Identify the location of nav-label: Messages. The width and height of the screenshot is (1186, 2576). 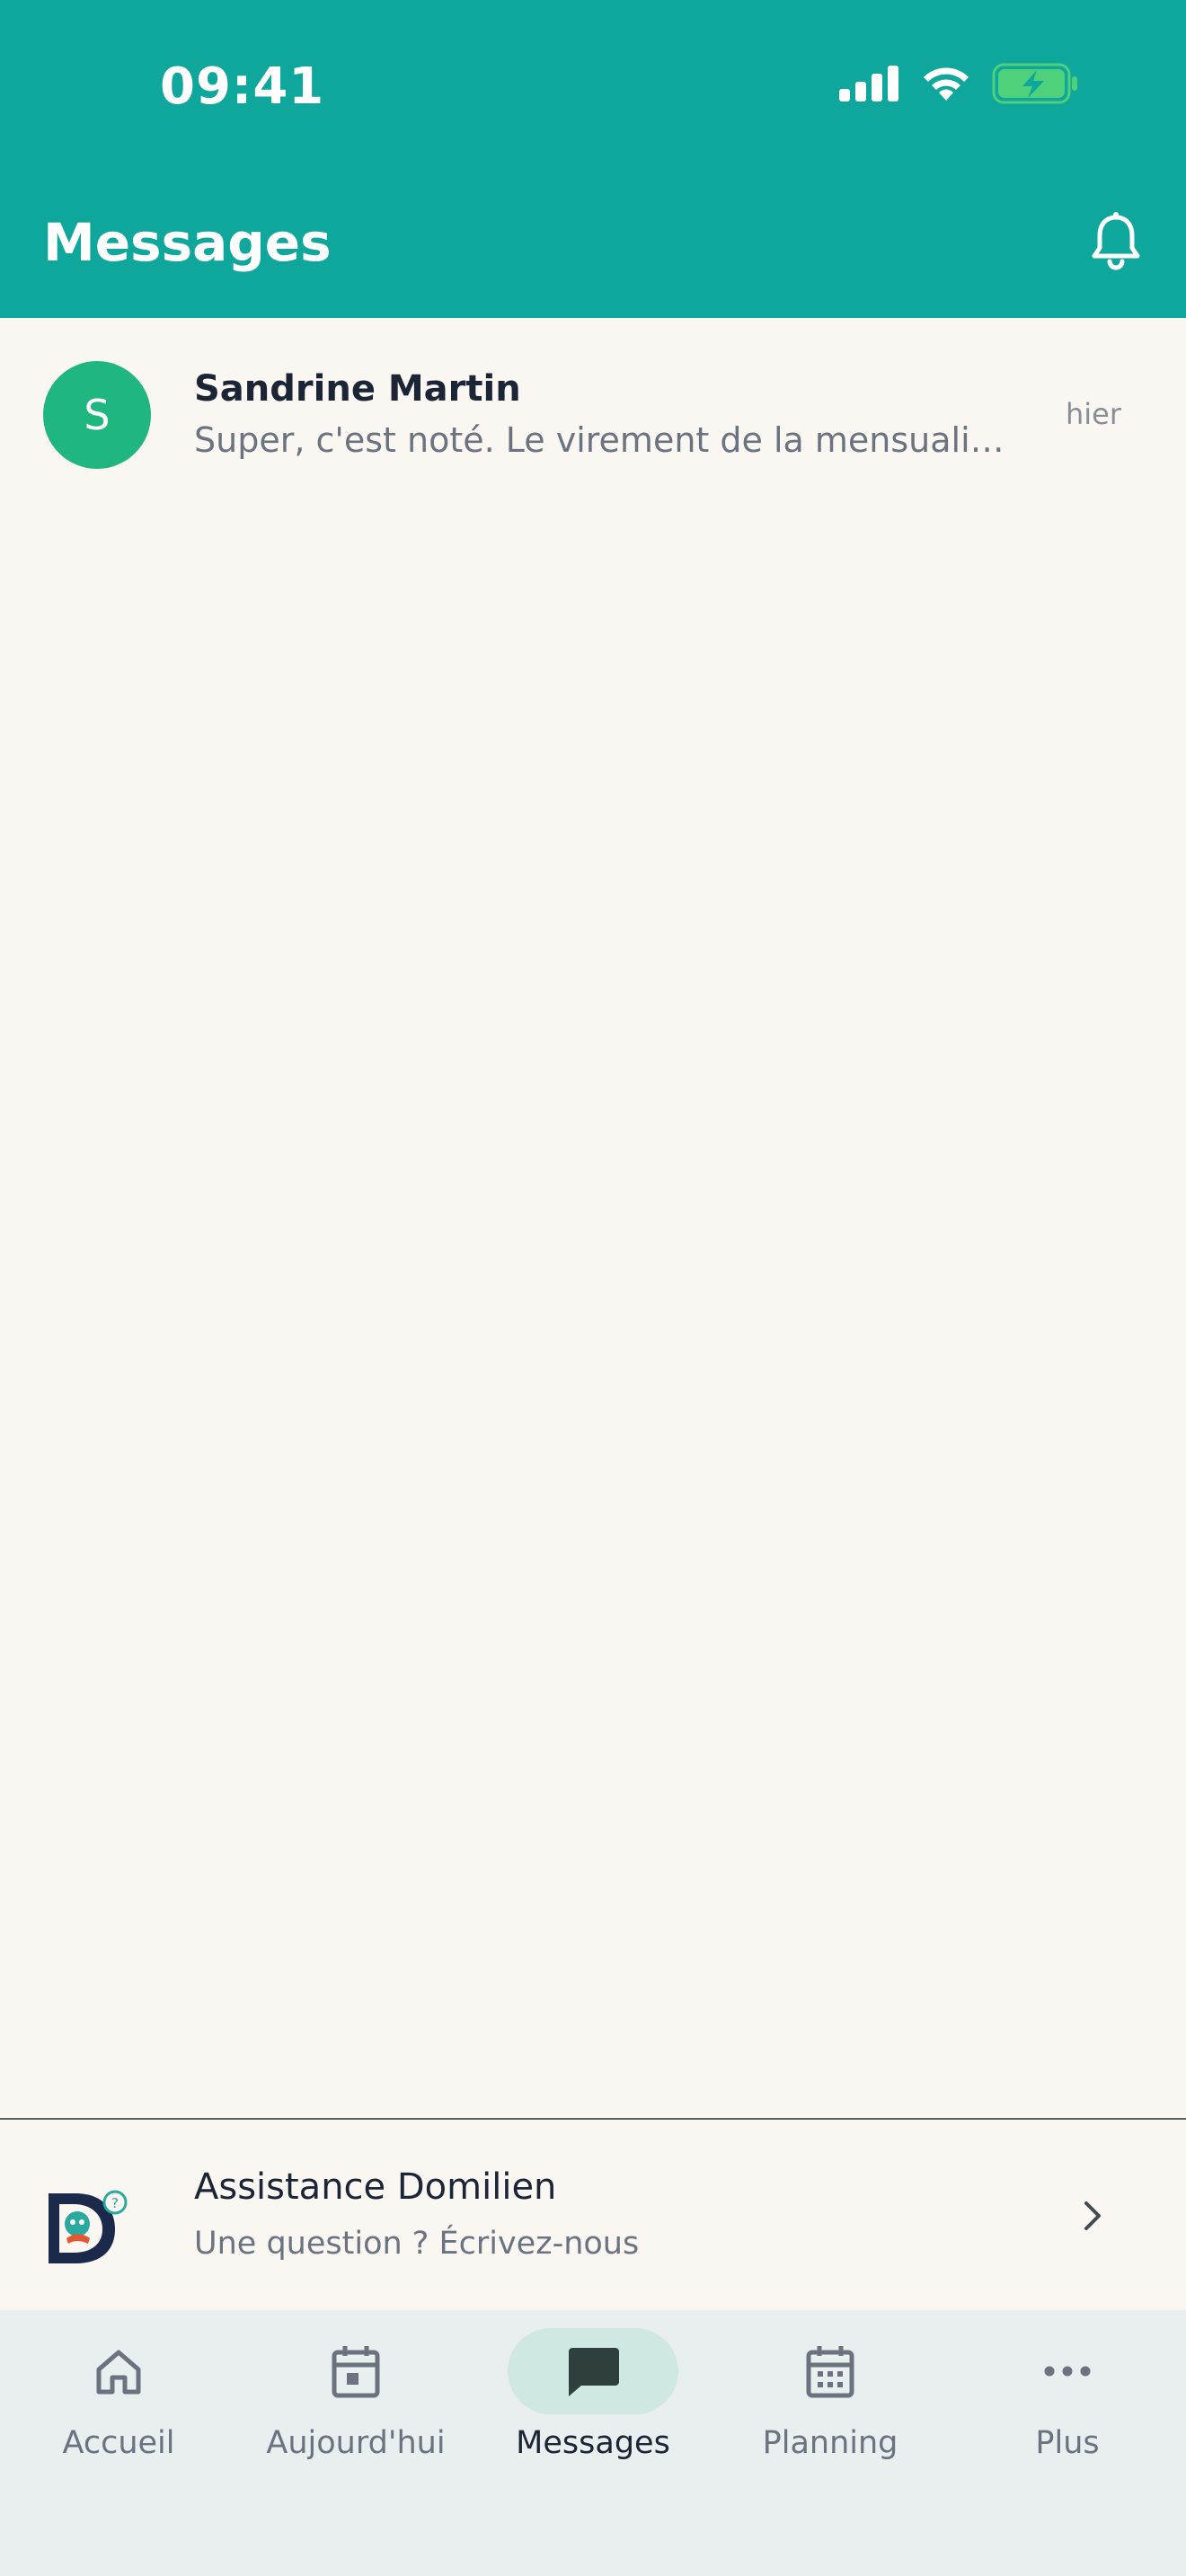
(593, 2443).